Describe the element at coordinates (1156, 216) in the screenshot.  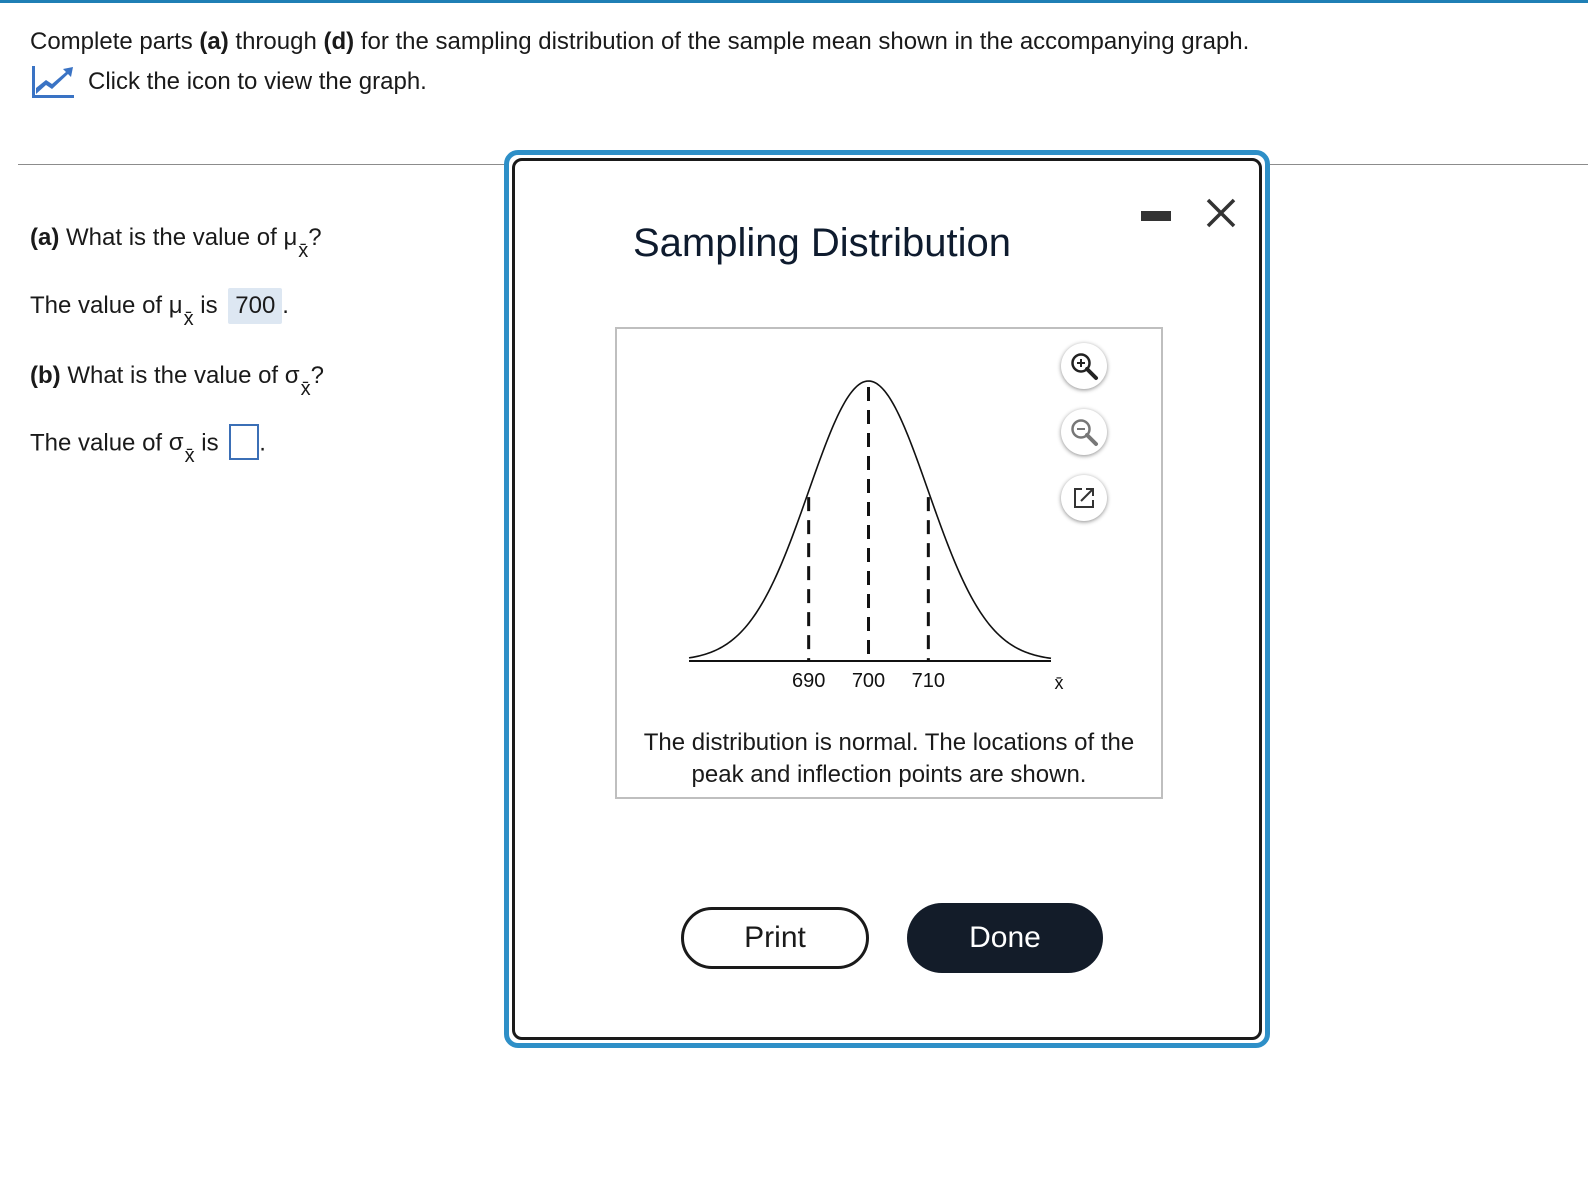
I see `minimize-button` at that location.